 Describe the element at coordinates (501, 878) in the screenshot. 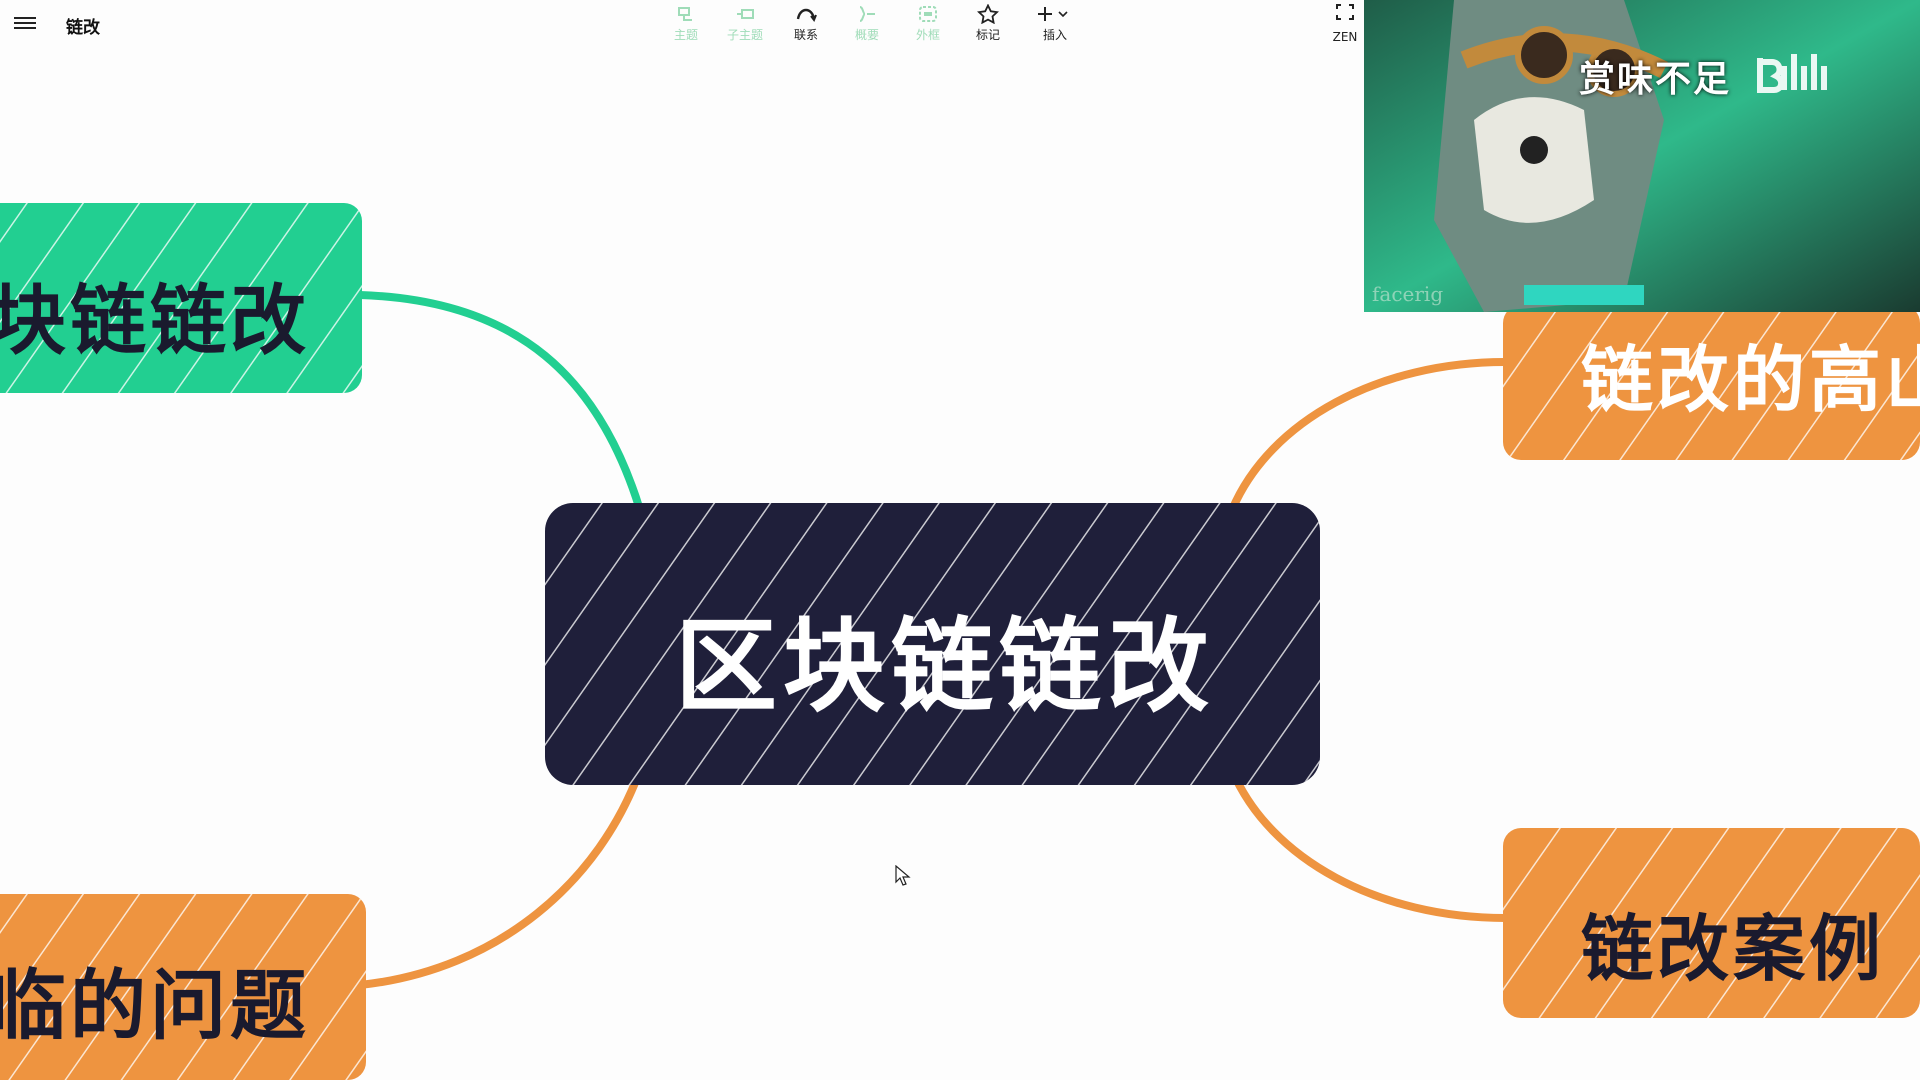

I see `connector-left-bottom` at that location.